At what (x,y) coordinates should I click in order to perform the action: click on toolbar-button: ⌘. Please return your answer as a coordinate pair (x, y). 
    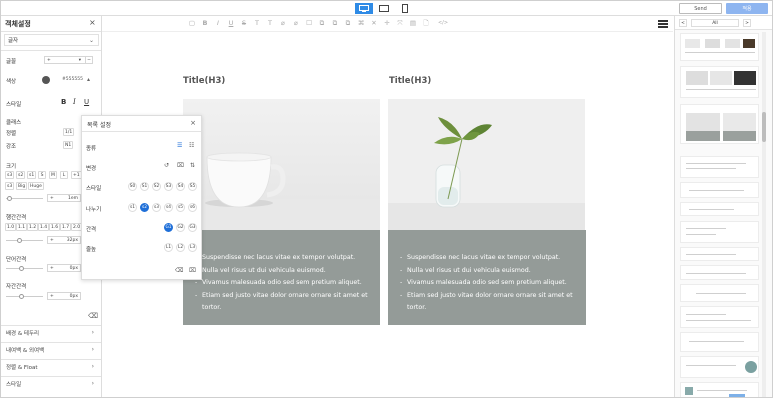
    Looking at the image, I should click on (361, 23).